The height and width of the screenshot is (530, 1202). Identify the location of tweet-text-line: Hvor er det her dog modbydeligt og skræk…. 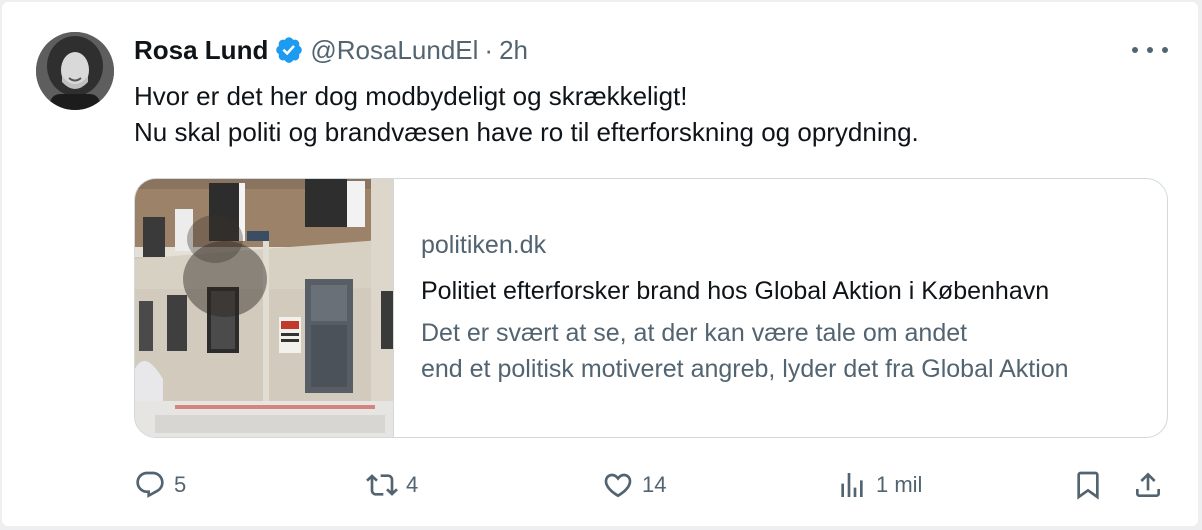
(411, 96).